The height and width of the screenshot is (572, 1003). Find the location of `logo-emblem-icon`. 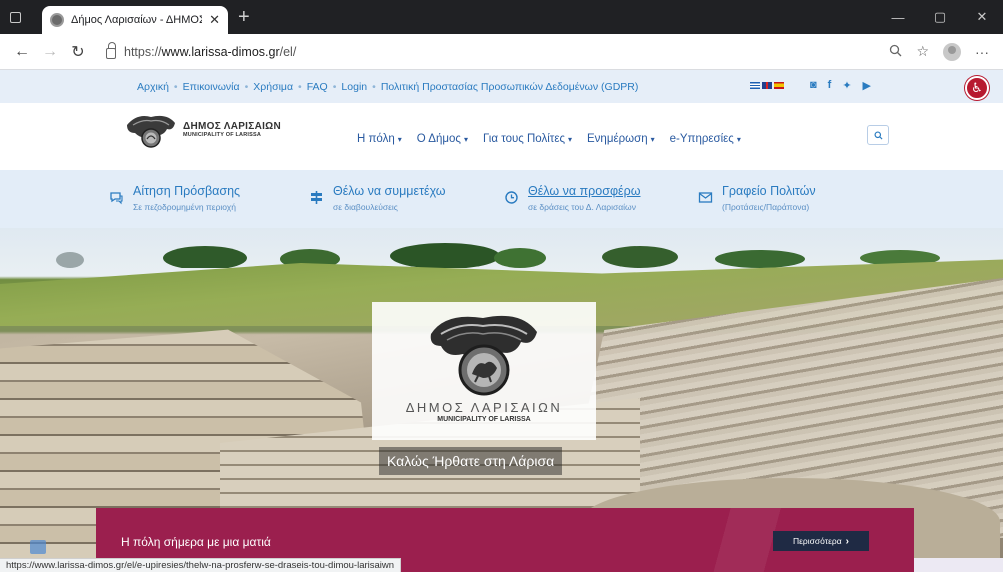

logo-emblem-icon is located at coordinates (151, 131).